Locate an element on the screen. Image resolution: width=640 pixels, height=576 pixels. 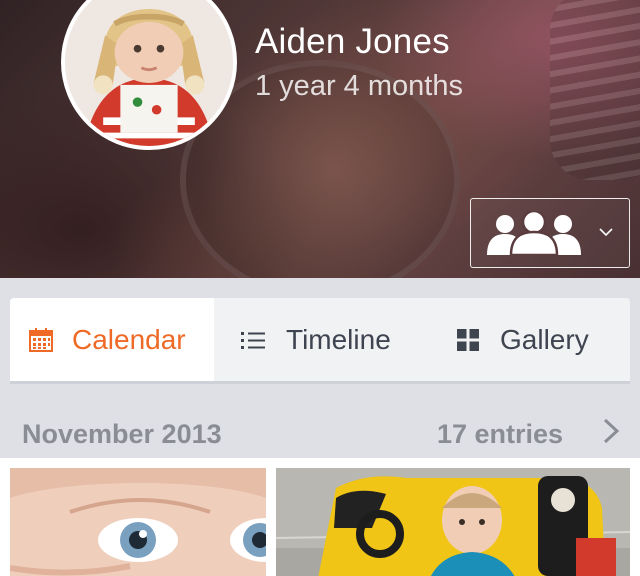
calendar-icon is located at coordinates (41, 339).